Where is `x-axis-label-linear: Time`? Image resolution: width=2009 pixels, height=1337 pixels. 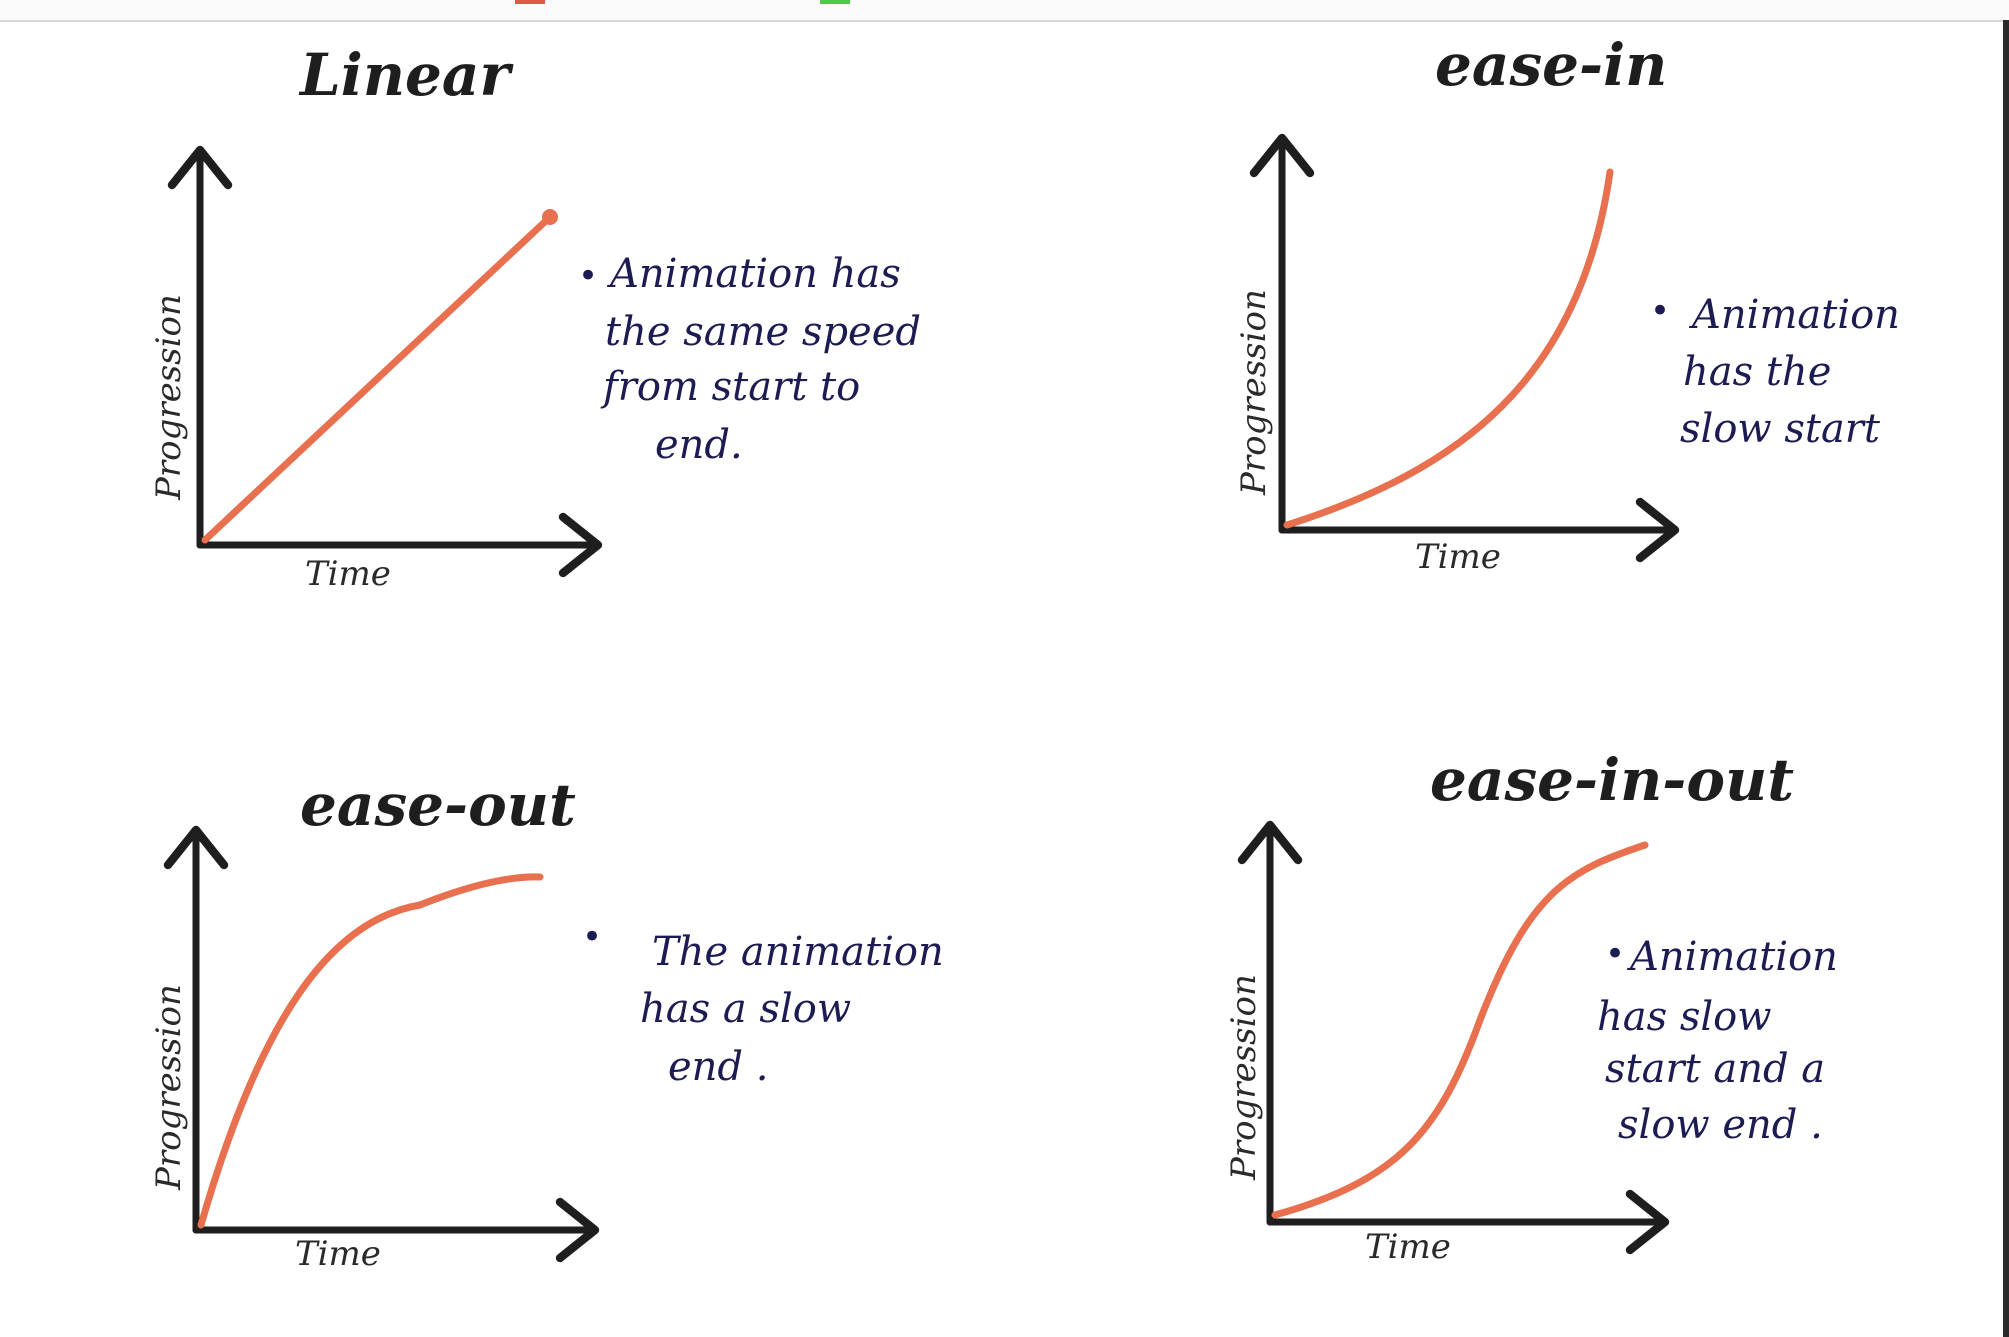
x-axis-label-linear: Time is located at coordinates (348, 574).